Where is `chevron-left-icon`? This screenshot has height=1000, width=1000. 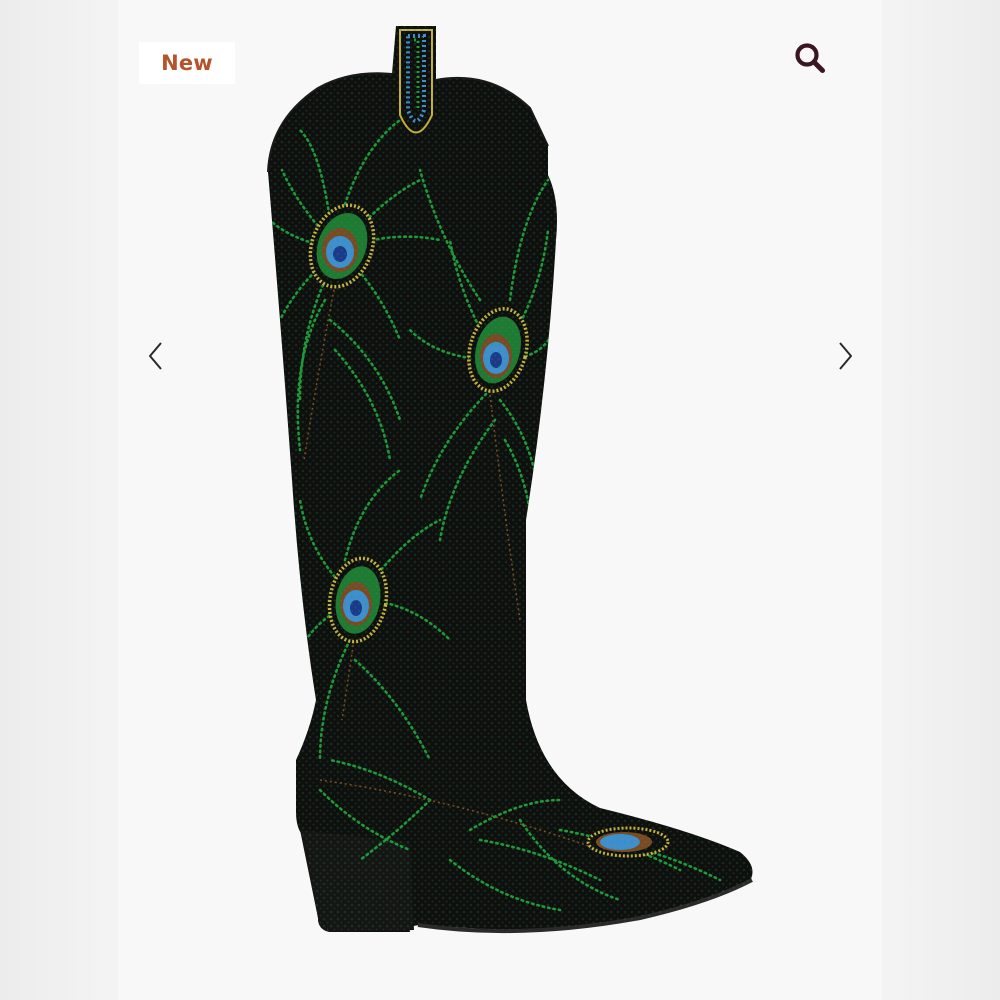
chevron-left-icon is located at coordinates (155, 356).